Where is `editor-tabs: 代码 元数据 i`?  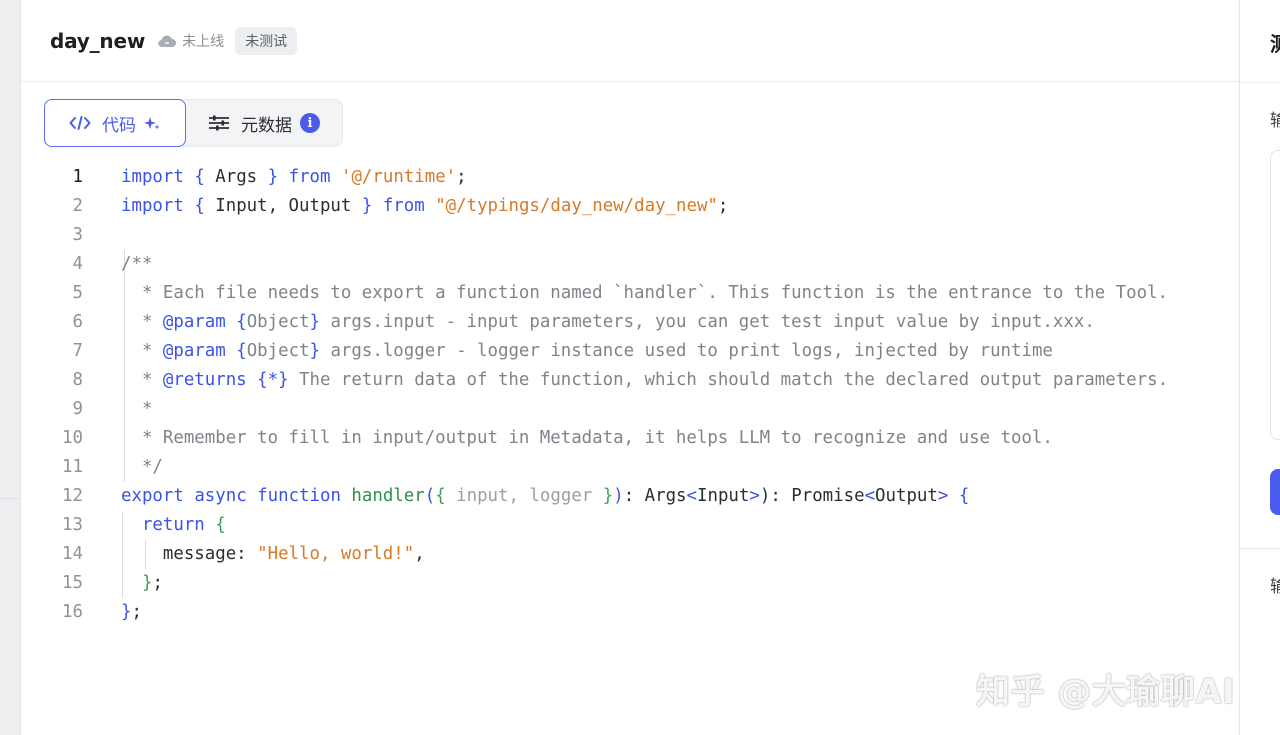
editor-tabs: 代码 元数据 i is located at coordinates (193, 123).